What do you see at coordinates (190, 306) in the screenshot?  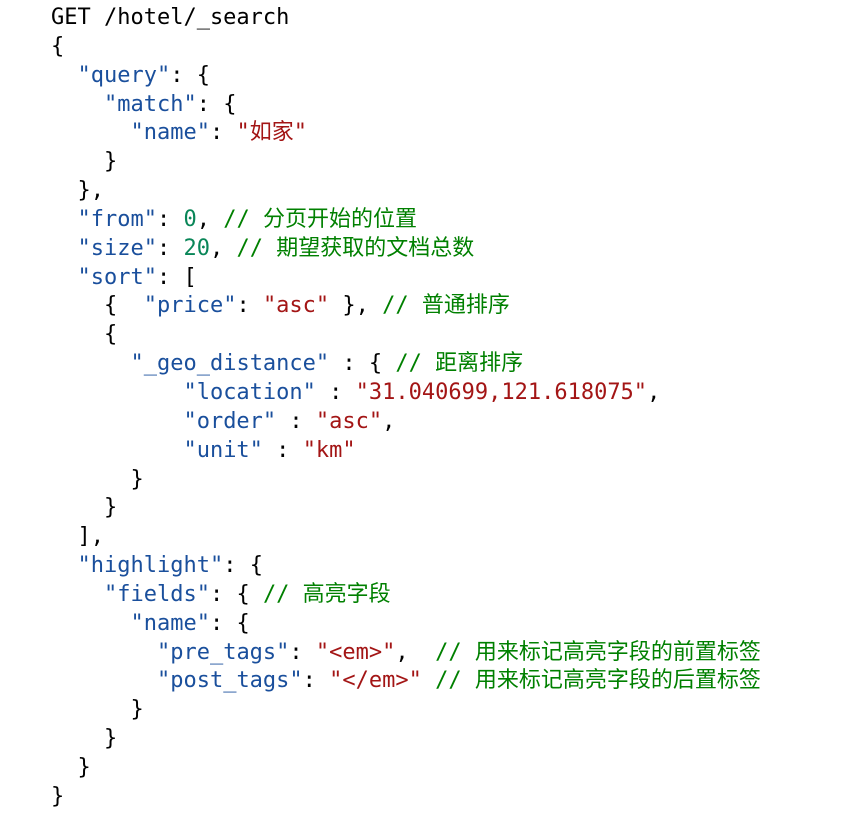 I see `json-key: "price"` at bounding box center [190, 306].